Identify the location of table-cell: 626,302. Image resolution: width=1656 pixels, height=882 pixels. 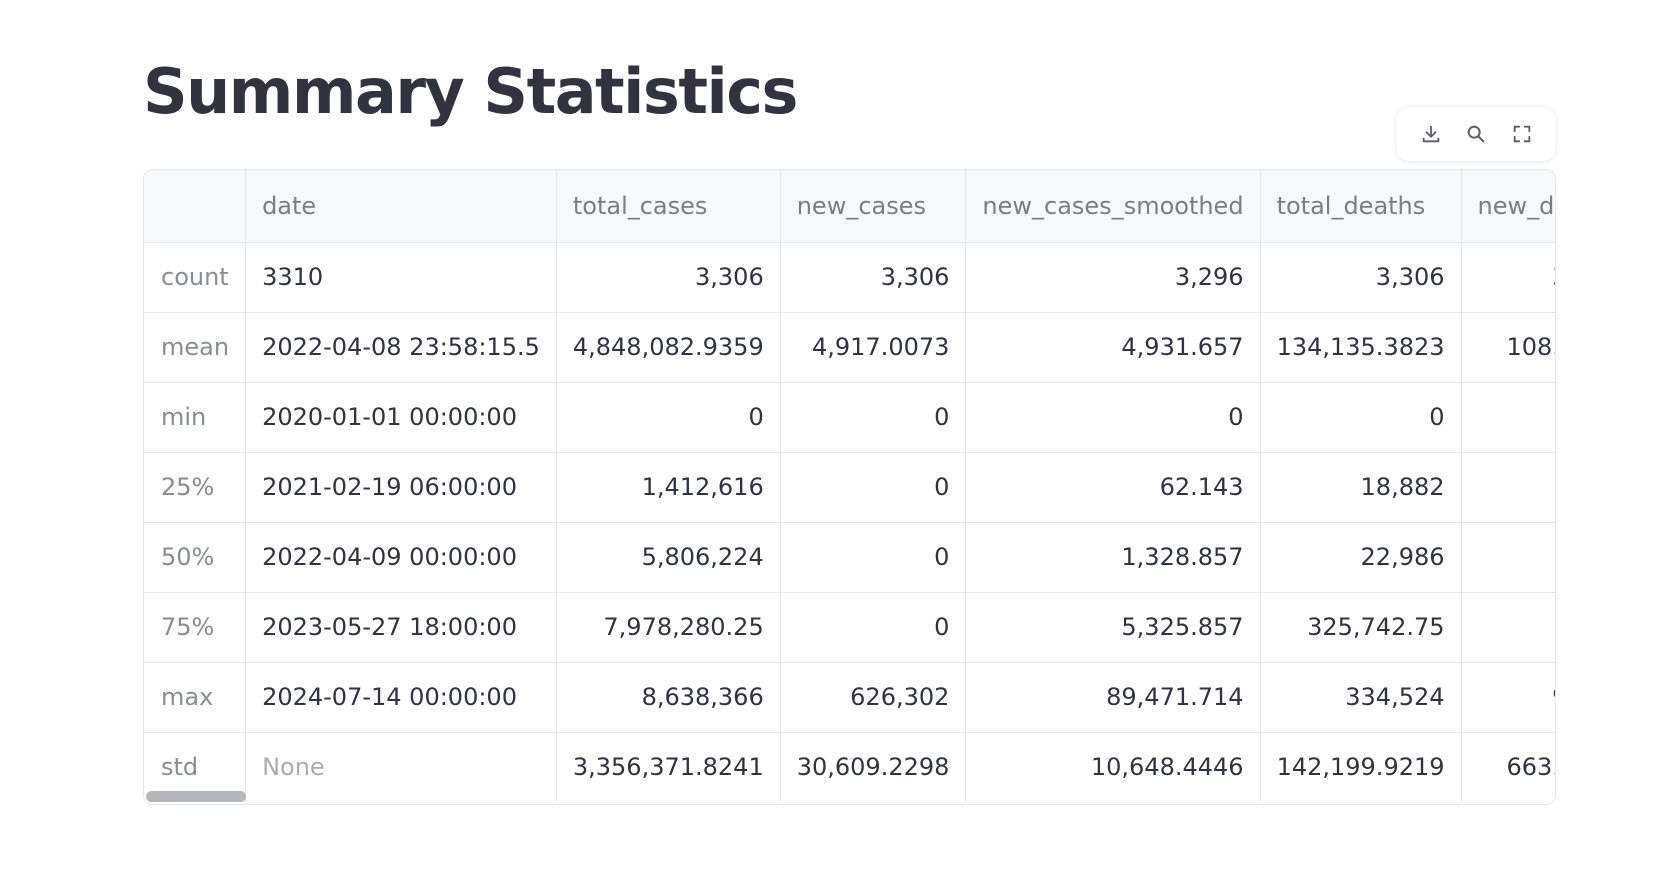
(873, 697).